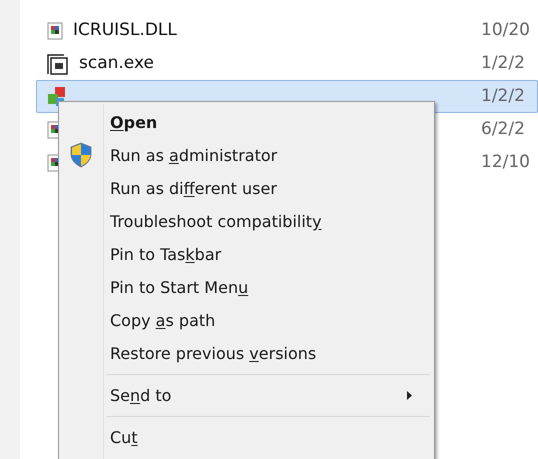 The height and width of the screenshot is (459, 538). What do you see at coordinates (124, 437) in the screenshot?
I see `menu-item-label: Cut` at bounding box center [124, 437].